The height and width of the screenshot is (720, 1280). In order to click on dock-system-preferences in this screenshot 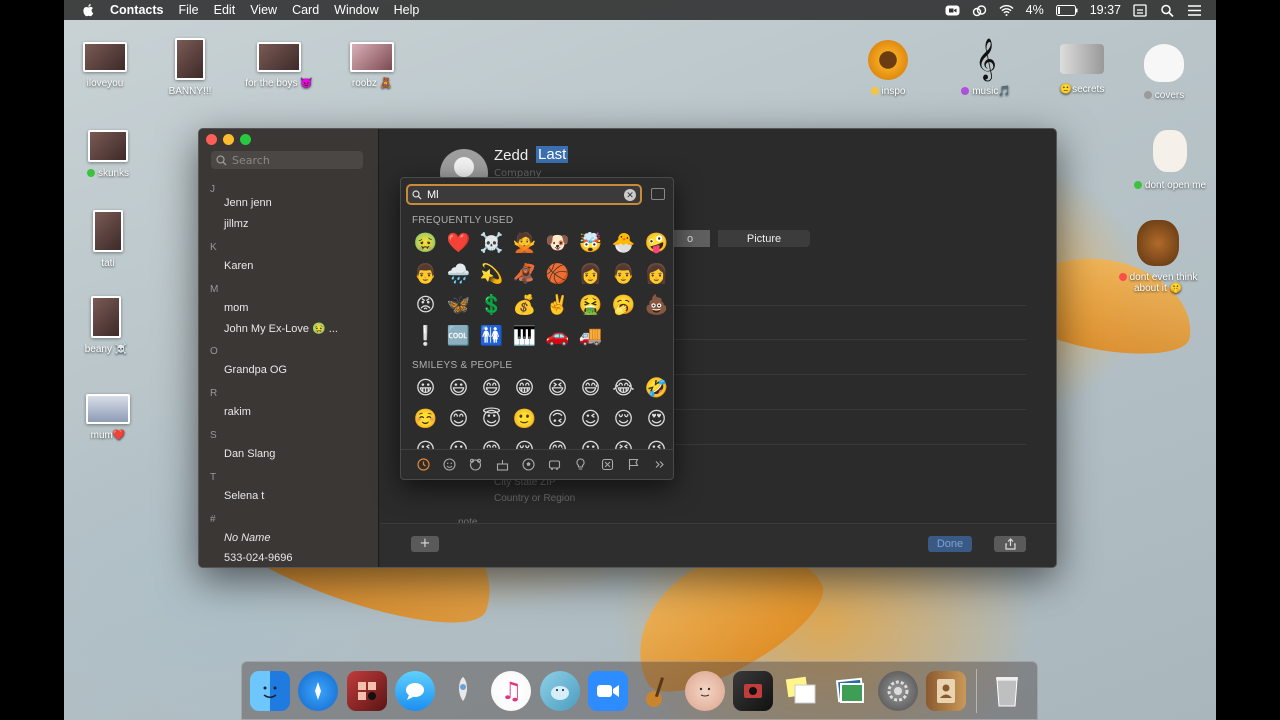, I will do `click(897, 690)`.